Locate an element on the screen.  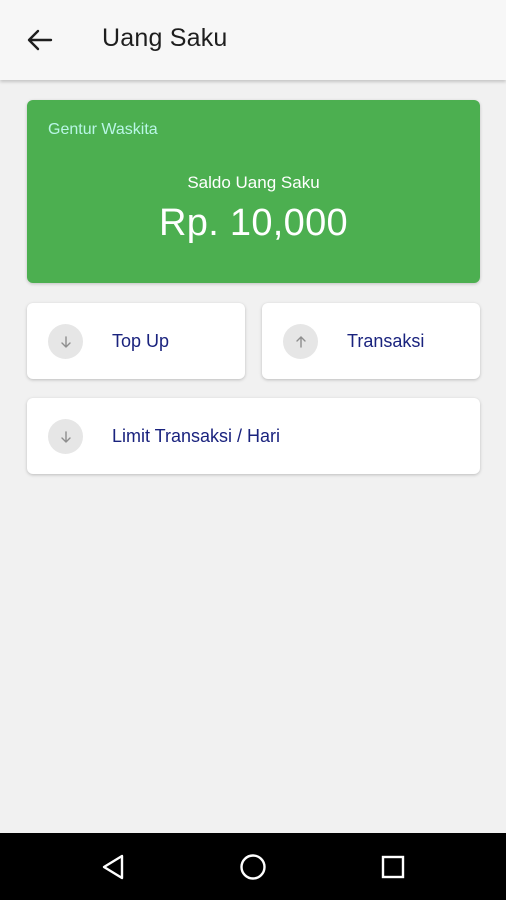
limit-transaksi-button: Limit Transaksi / Hari is located at coordinates (253, 436).